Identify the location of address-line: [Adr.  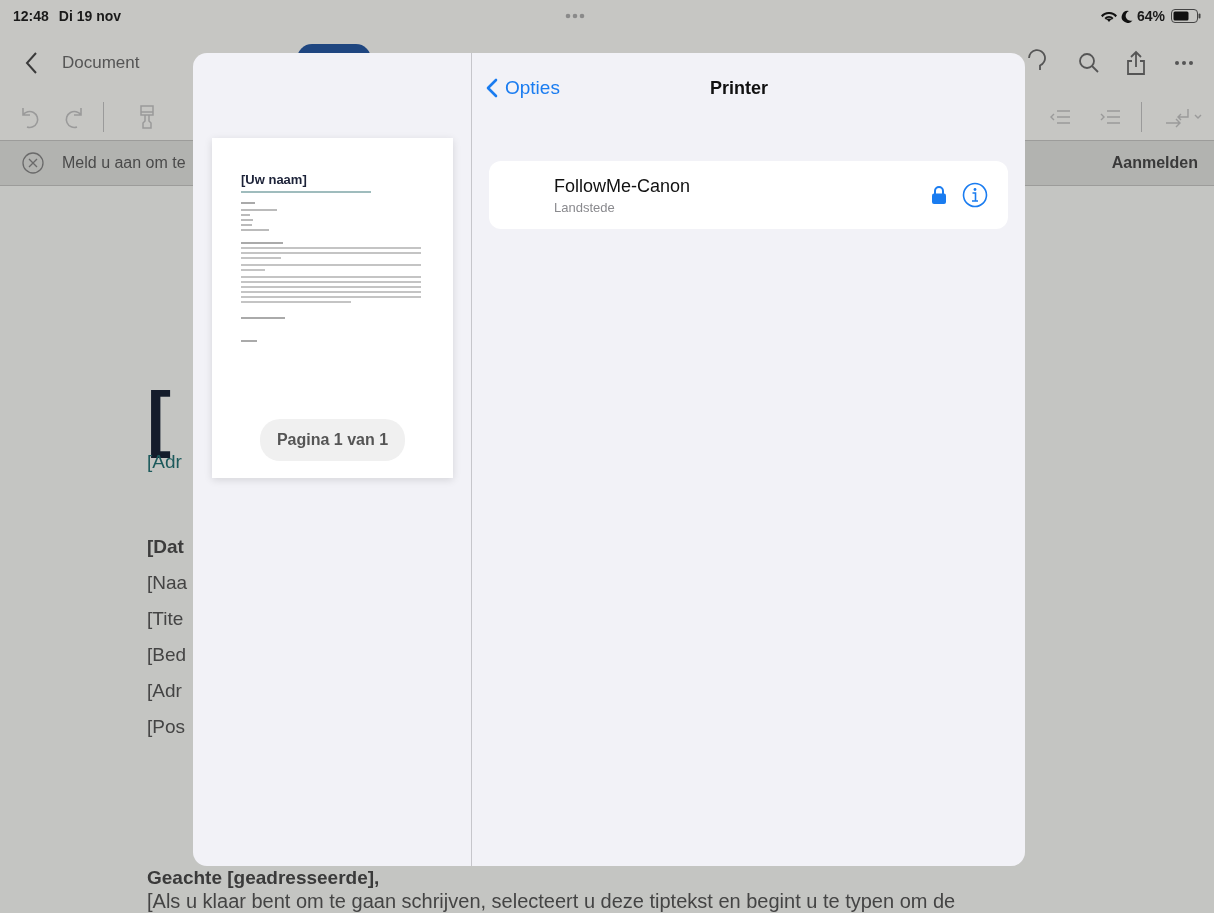
(164, 690).